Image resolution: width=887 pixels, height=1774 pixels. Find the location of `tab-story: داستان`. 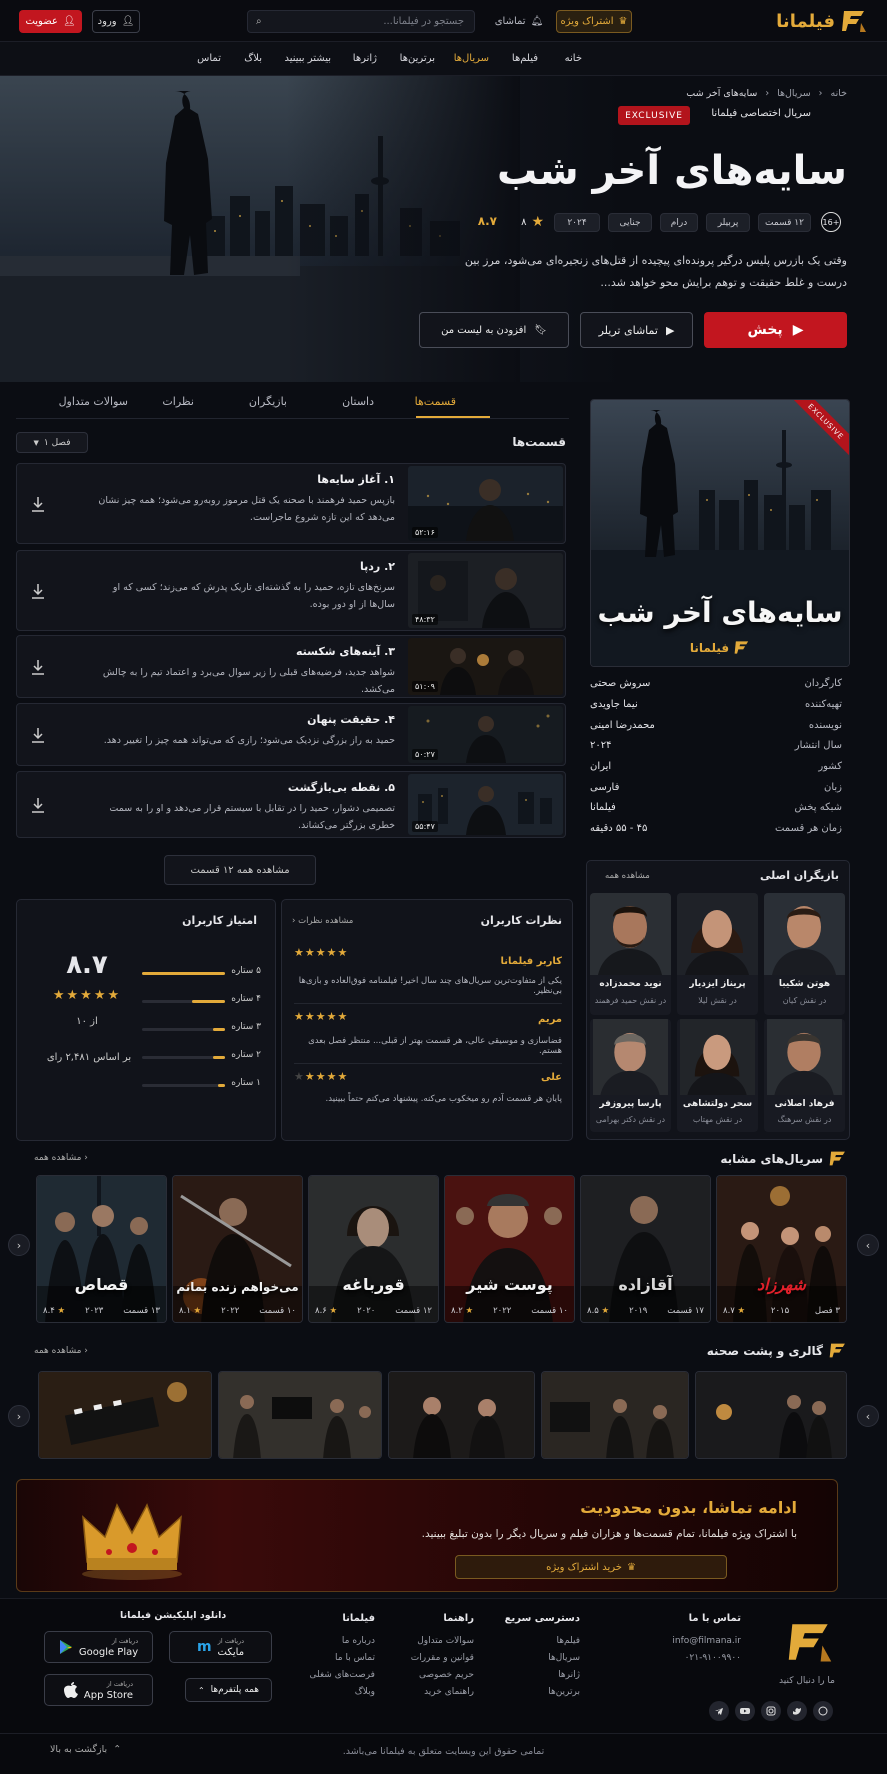

tab-story: داستان is located at coordinates (358, 401).